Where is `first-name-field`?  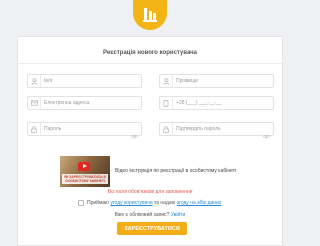 first-name-field is located at coordinates (84, 81).